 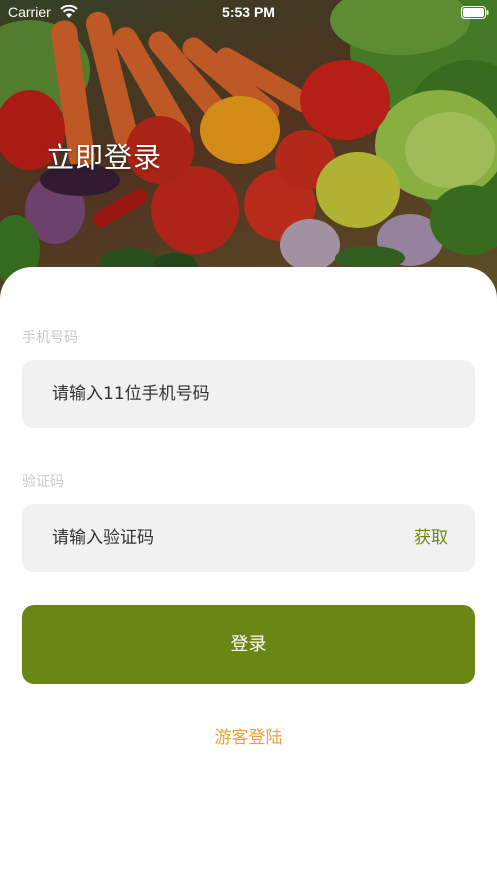 I want to click on code-label: 验证码, so click(x=43, y=482).